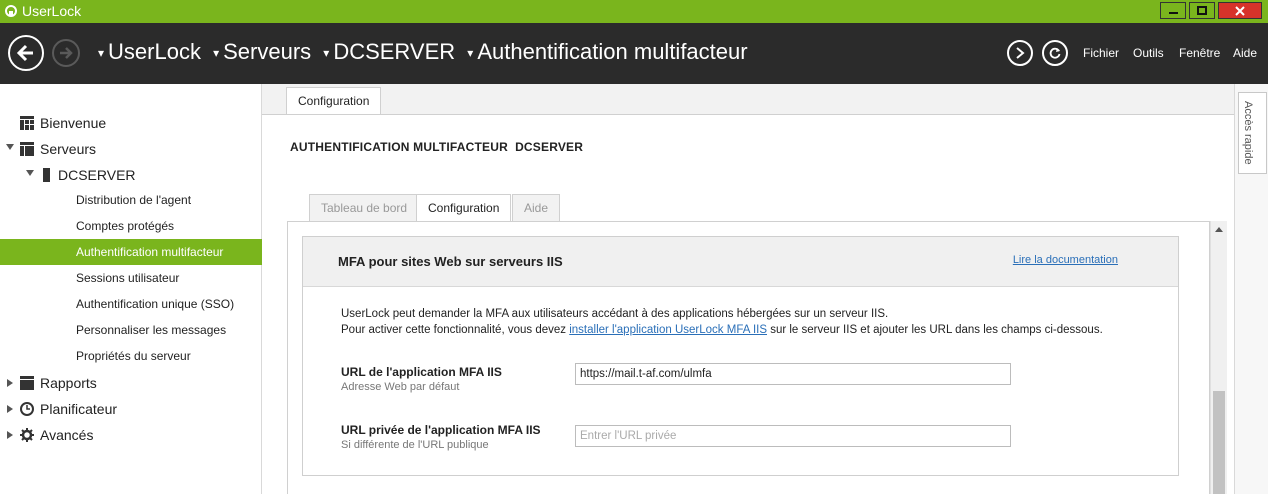  What do you see at coordinates (131, 409) in the screenshot?
I see `sidebar-item-planificateur: Planificateur` at bounding box center [131, 409].